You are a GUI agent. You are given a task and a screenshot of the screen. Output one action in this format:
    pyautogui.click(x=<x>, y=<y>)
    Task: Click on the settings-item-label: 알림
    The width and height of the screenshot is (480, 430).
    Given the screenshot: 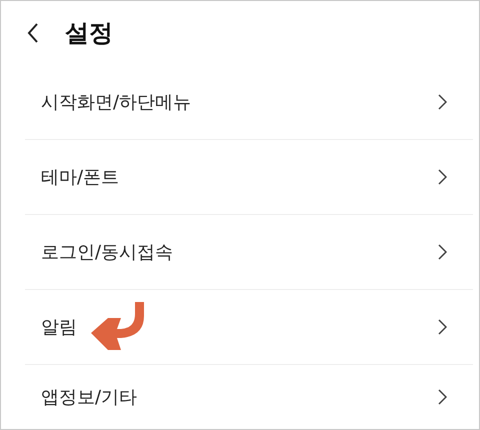 What is the action you would take?
    pyautogui.click(x=59, y=327)
    